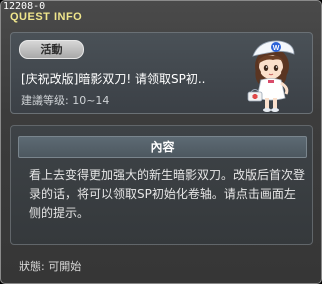 The height and width of the screenshot is (284, 322). What do you see at coordinates (51, 49) in the screenshot?
I see `quest-category-badge: 活動` at bounding box center [51, 49].